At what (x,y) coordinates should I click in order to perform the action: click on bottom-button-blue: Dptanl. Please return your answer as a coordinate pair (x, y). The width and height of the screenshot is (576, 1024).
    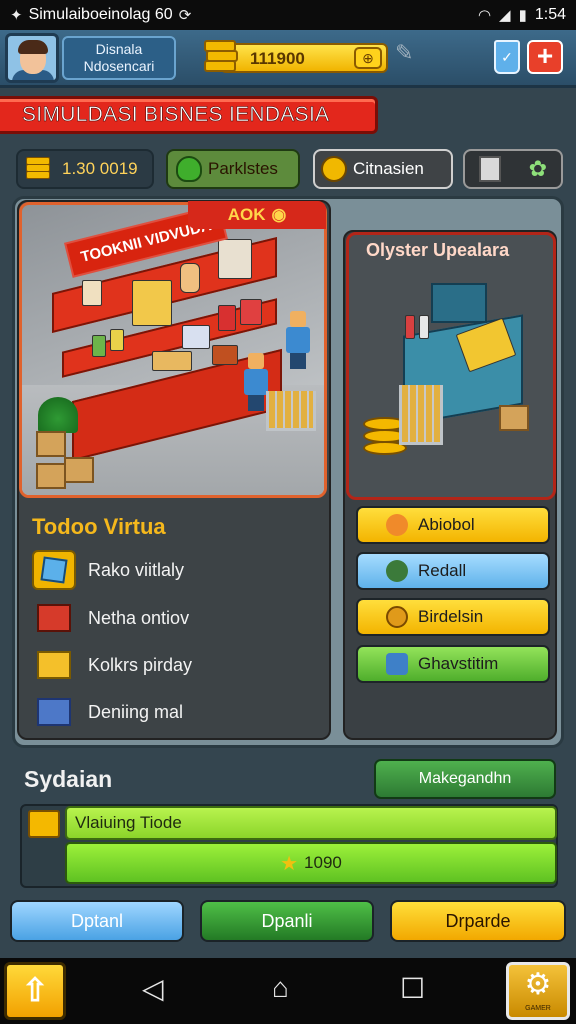
    Looking at the image, I should click on (97, 921).